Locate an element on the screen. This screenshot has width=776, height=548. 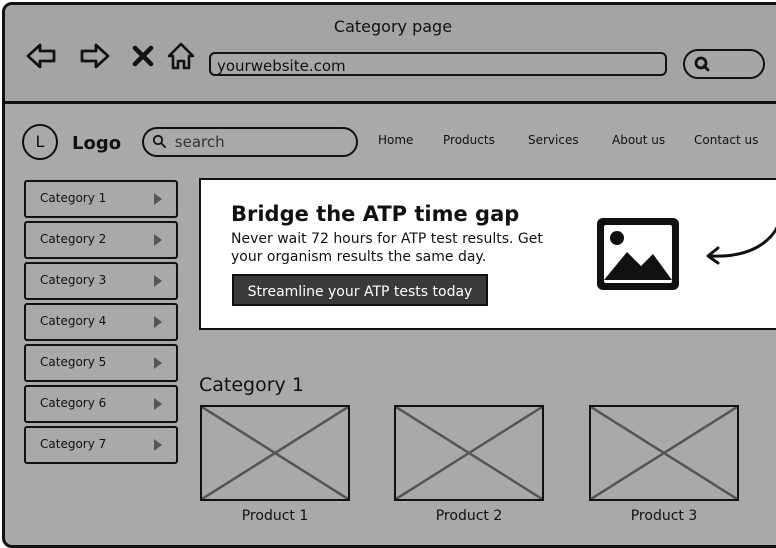
window-title: Category page is located at coordinates (393, 26).